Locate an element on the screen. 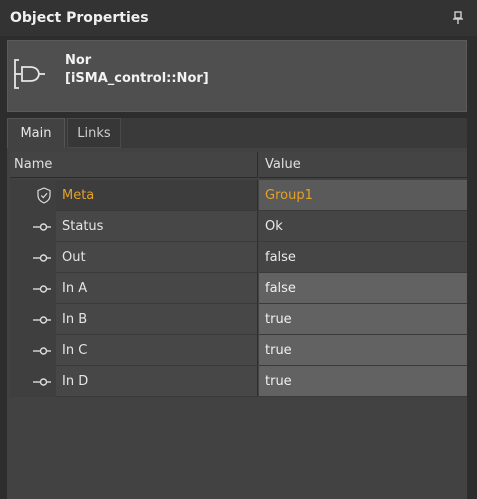 This screenshot has height=499, width=477. row-value: Group1 is located at coordinates (363, 195).